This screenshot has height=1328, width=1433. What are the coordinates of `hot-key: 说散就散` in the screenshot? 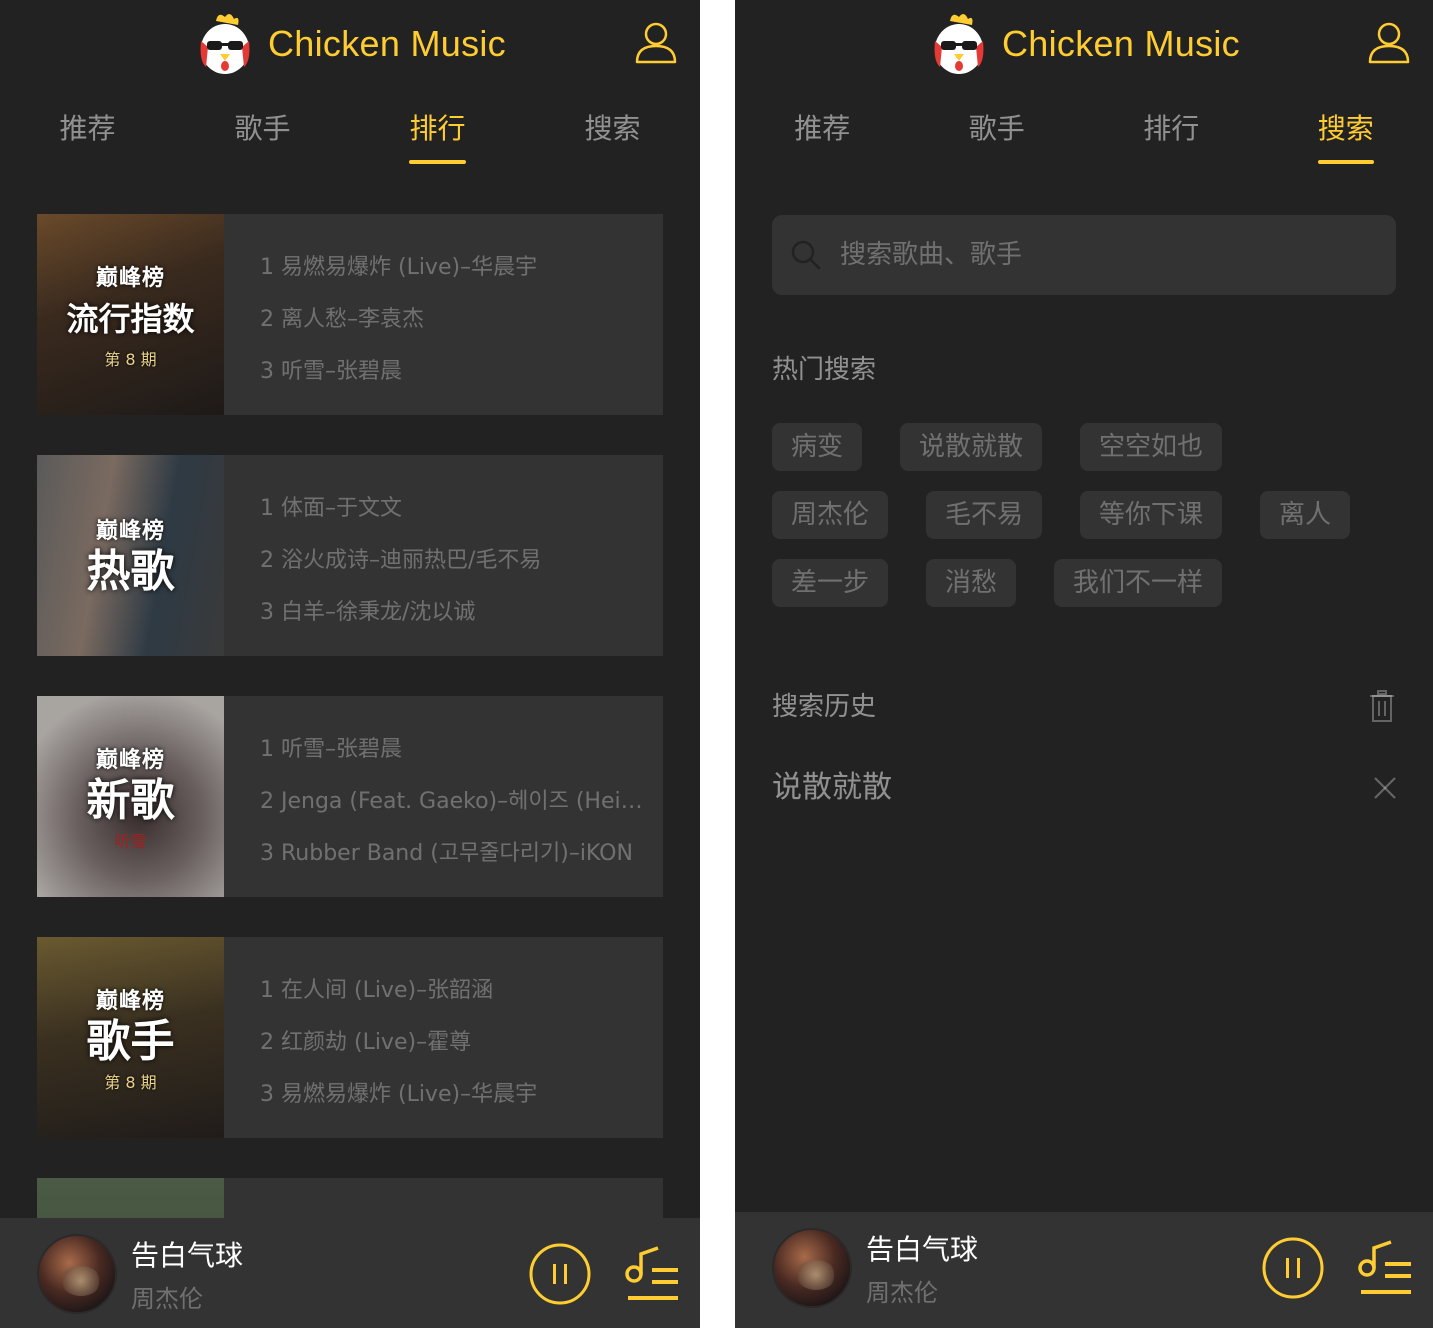 It's located at (971, 447).